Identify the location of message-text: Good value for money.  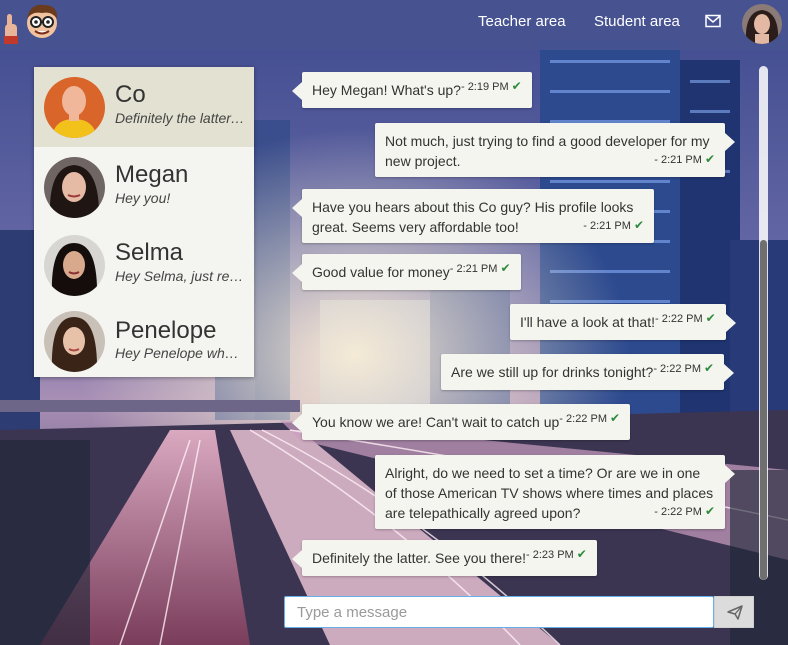
(381, 272).